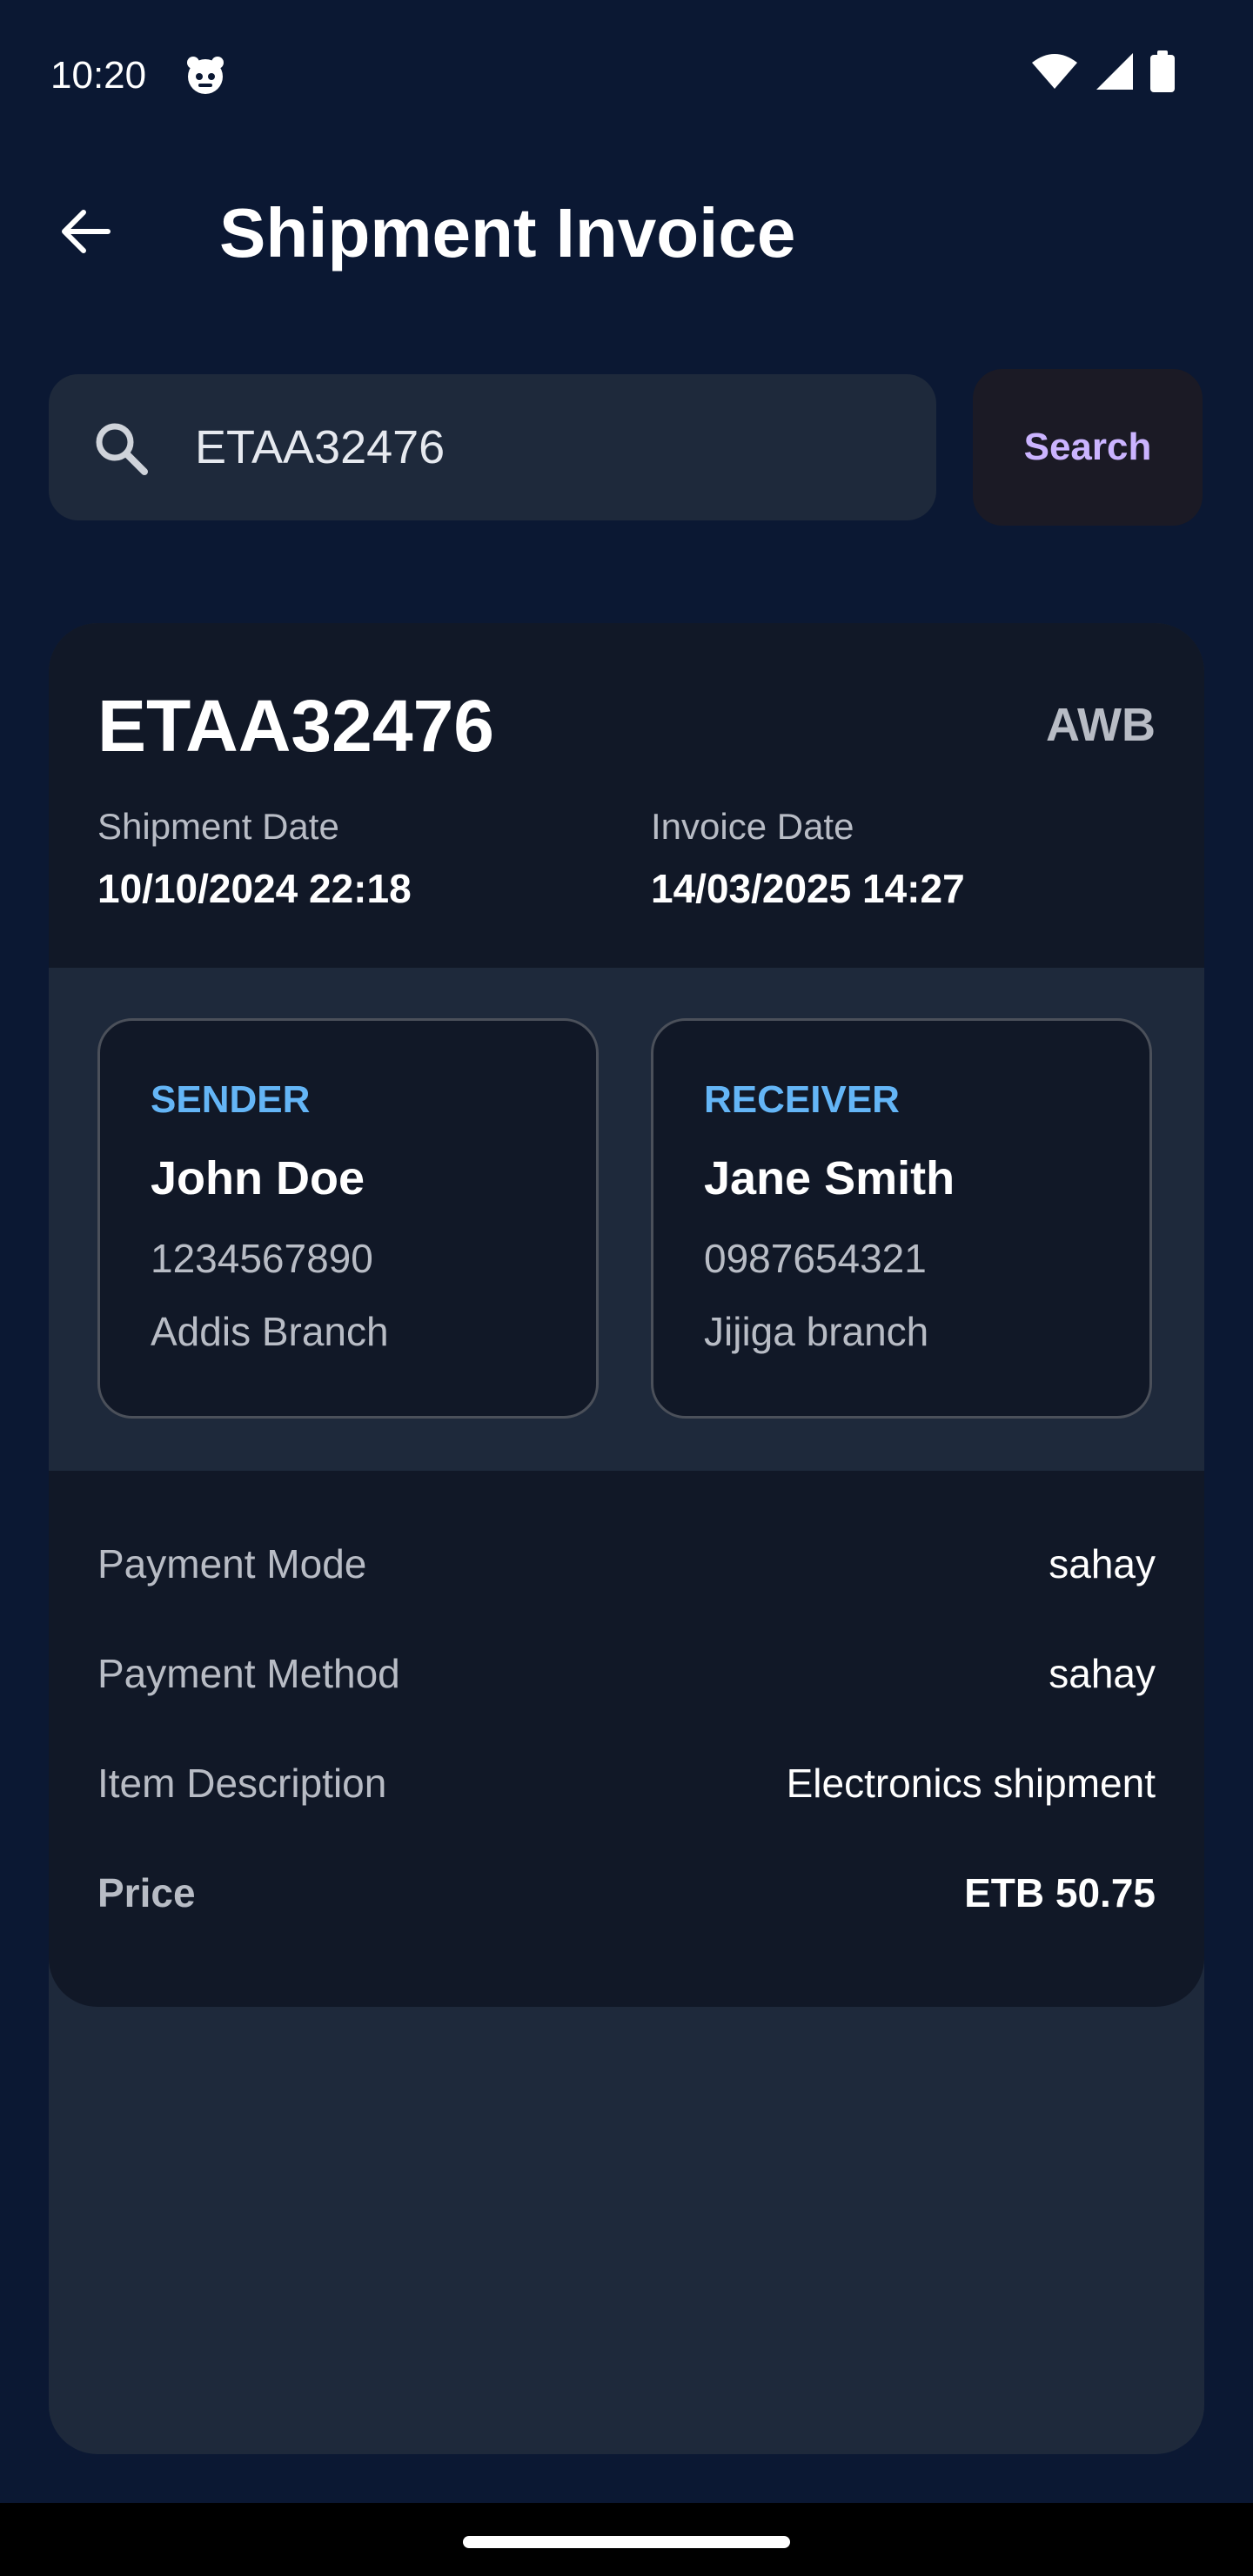  I want to click on detail-row-payment-mode: Payment Mode sahay, so click(626, 1571).